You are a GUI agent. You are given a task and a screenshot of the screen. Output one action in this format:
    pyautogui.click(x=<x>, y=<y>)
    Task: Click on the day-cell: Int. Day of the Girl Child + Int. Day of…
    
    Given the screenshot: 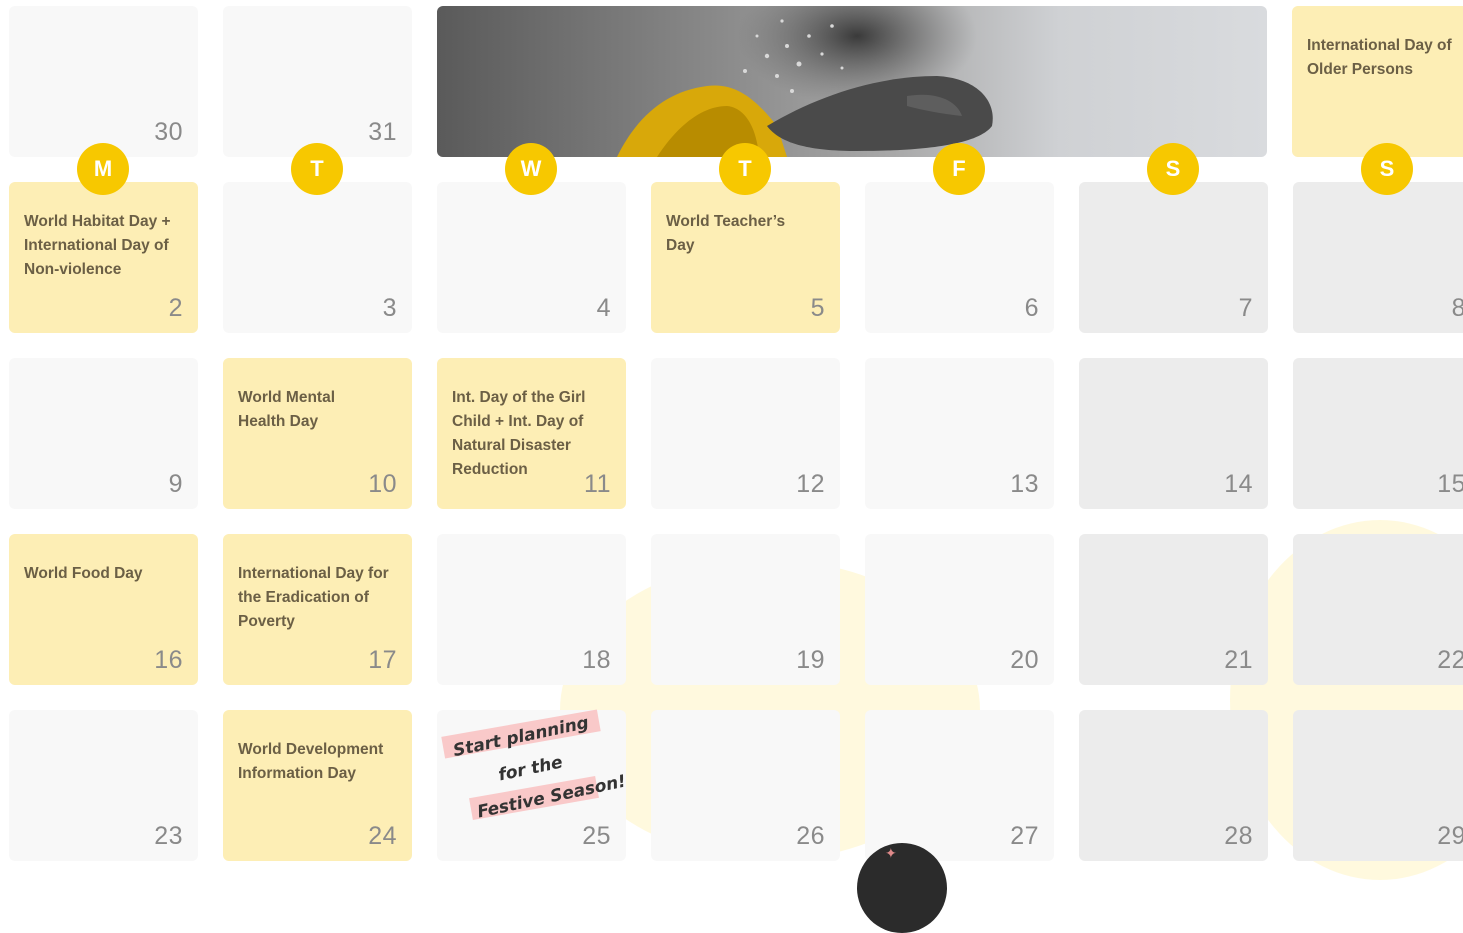 What is the action you would take?
    pyautogui.click(x=531, y=433)
    